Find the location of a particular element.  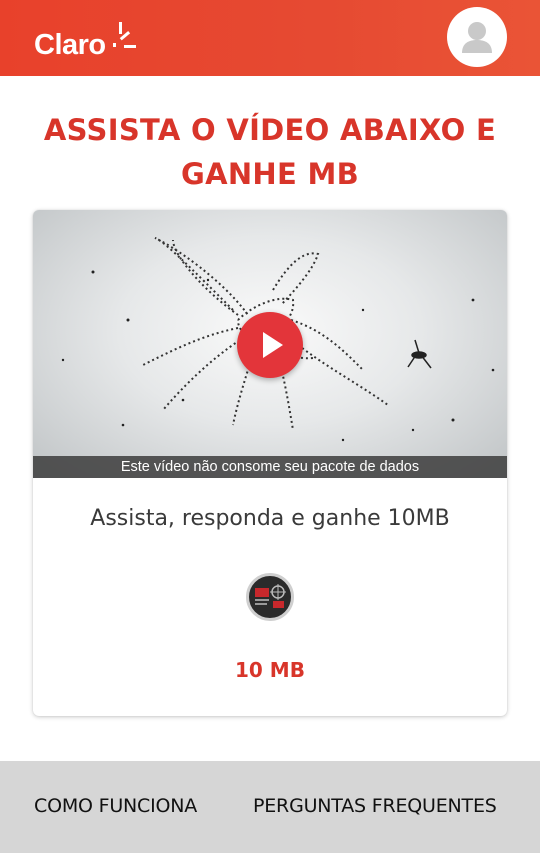

play-icon is located at coordinates (273, 345).